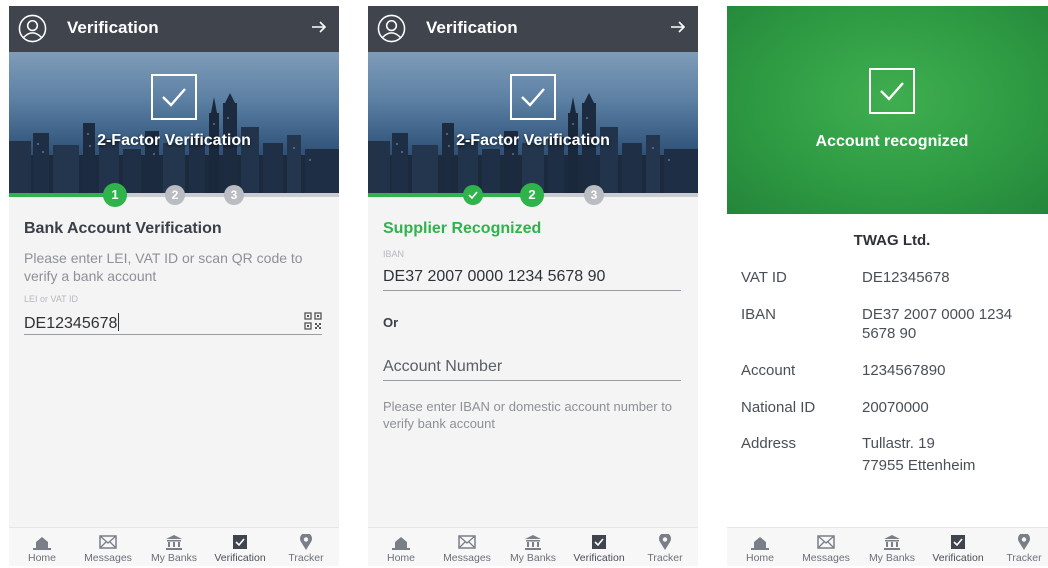 This screenshot has height=568, width=1048. I want to click on section-title: Bank Account Verification, so click(123, 228).